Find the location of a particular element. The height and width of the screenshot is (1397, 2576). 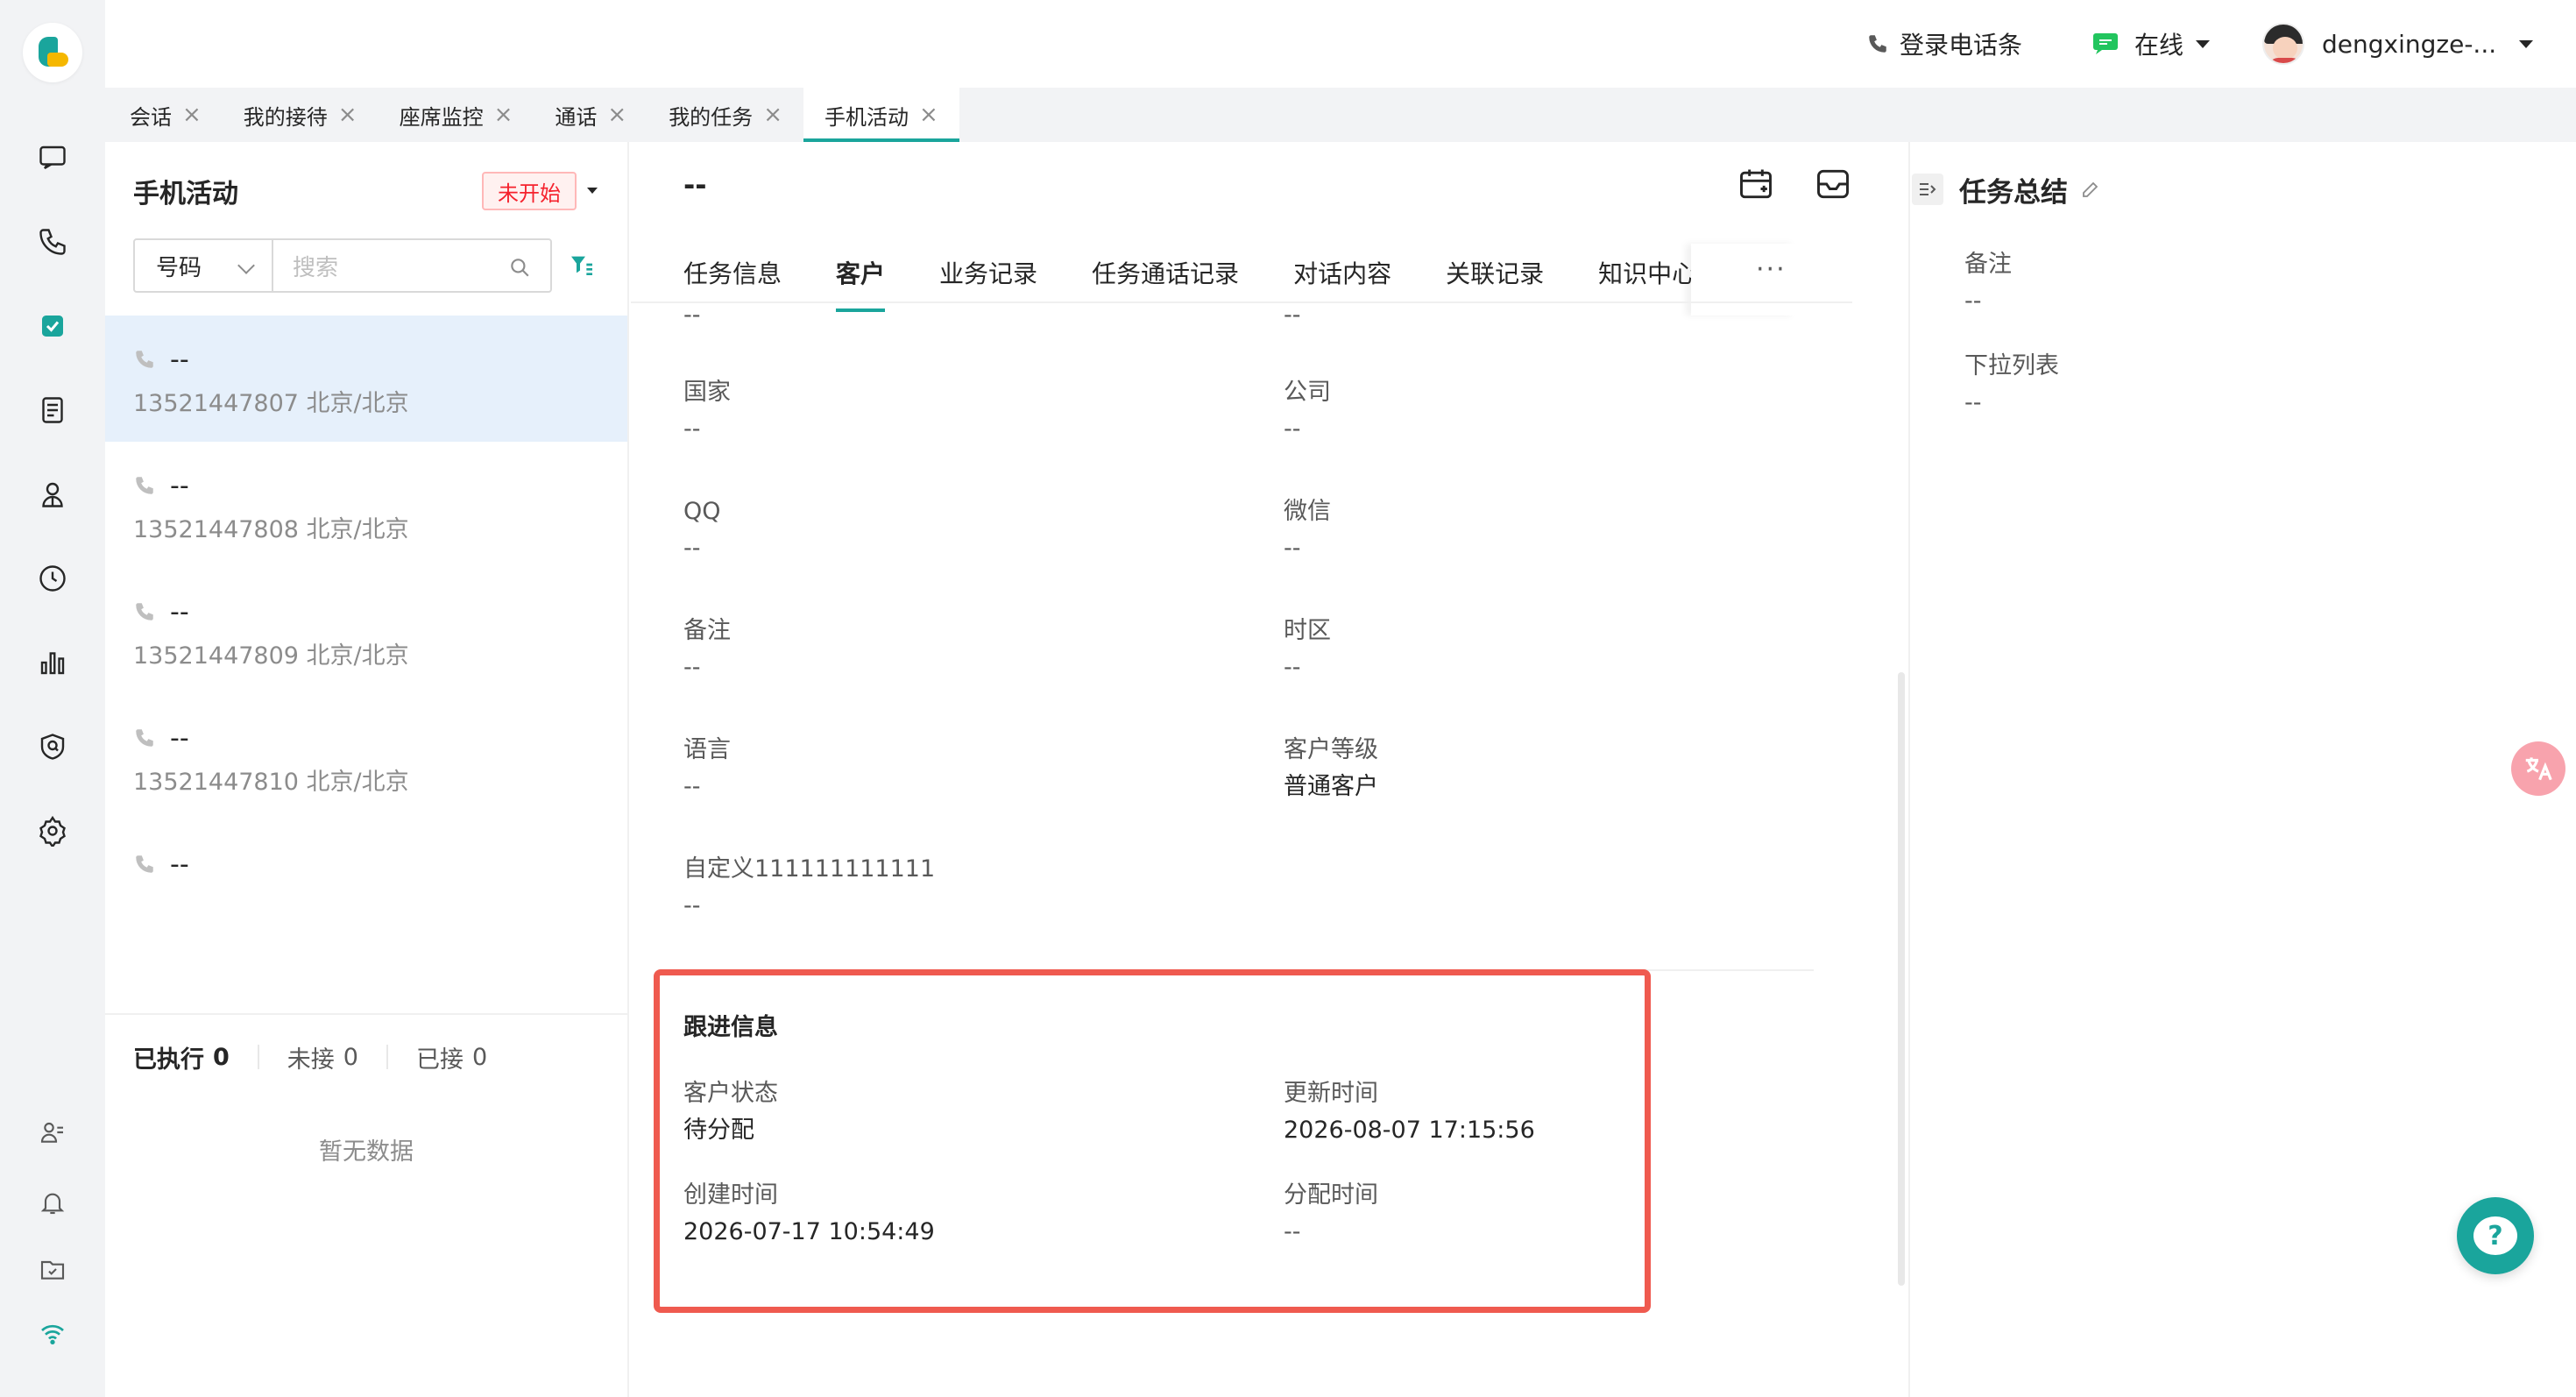

agent-icon is located at coordinates (53, 1132).